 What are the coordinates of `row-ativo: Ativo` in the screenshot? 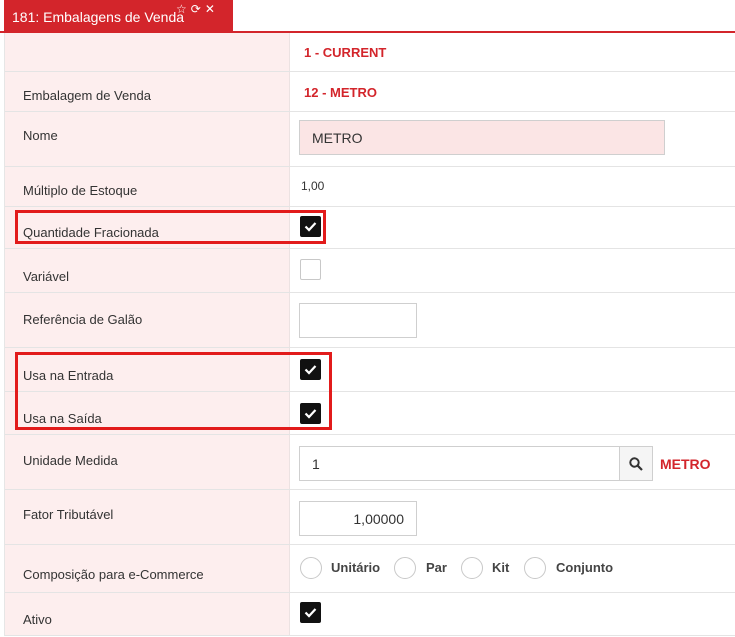 It's located at (370, 614).